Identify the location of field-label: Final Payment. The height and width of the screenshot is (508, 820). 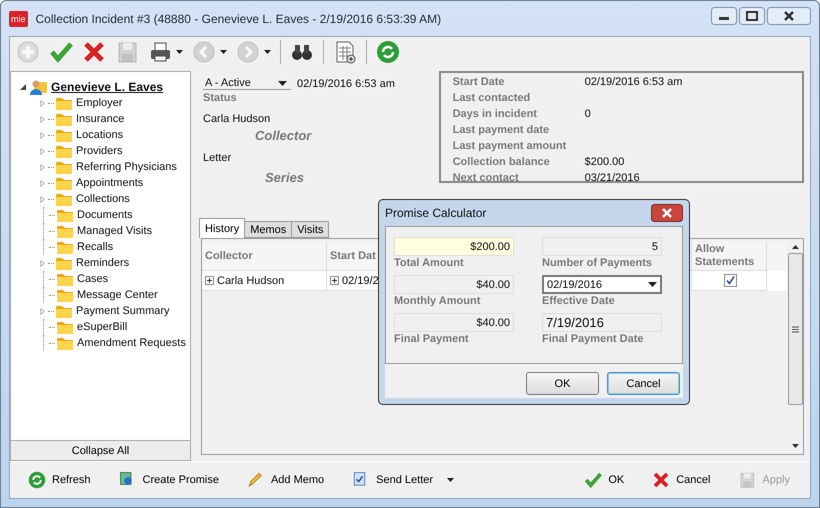
(432, 339).